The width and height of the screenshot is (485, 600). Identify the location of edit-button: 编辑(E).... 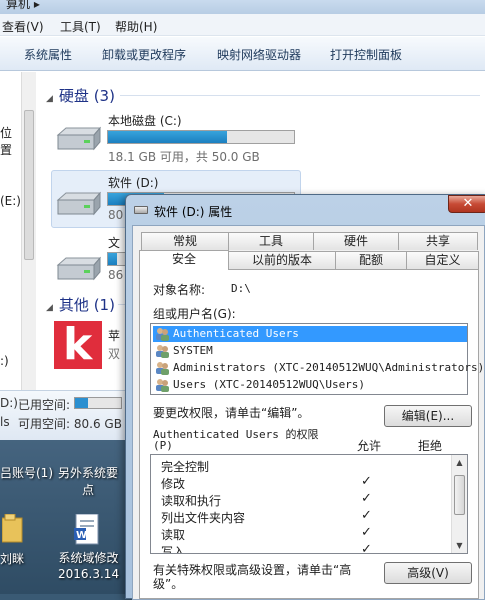
(428, 416).